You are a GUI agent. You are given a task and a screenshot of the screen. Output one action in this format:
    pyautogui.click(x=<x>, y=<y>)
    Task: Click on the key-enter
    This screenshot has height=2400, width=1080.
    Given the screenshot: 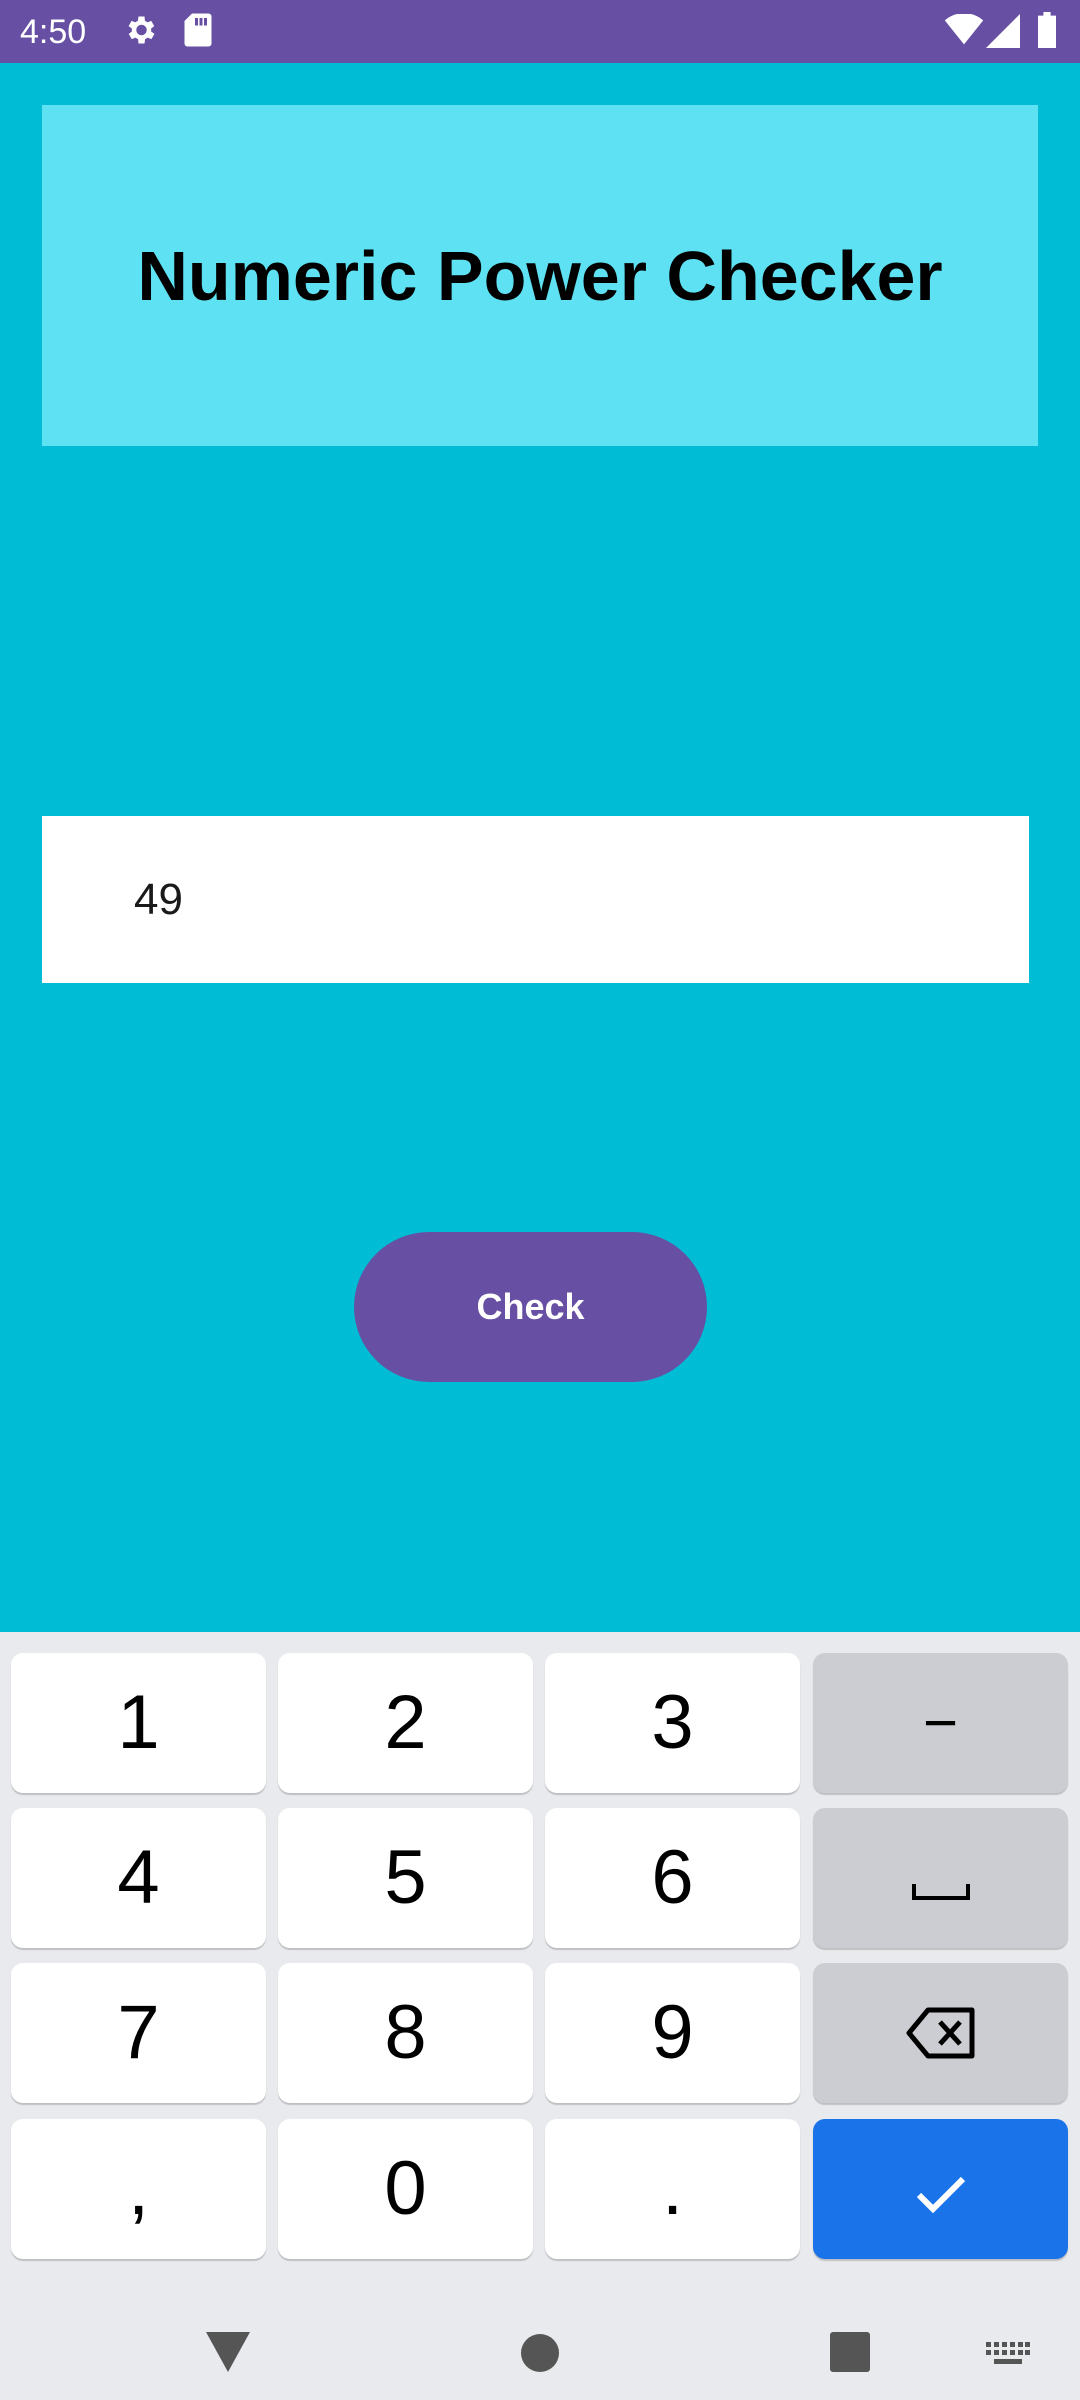 What is the action you would take?
    pyautogui.click(x=940, y=2189)
    